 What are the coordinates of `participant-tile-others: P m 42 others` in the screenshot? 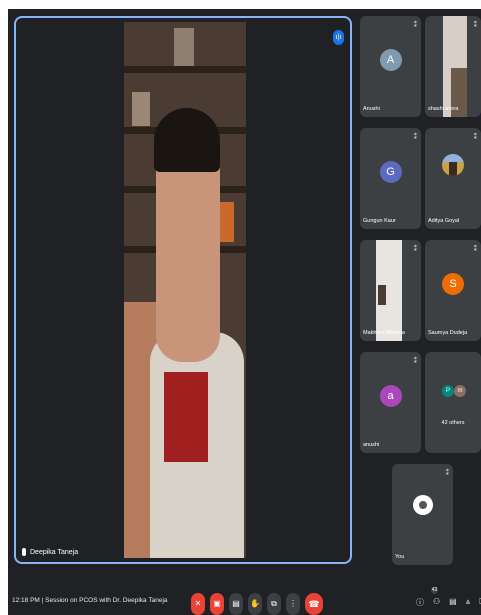 It's located at (453, 402).